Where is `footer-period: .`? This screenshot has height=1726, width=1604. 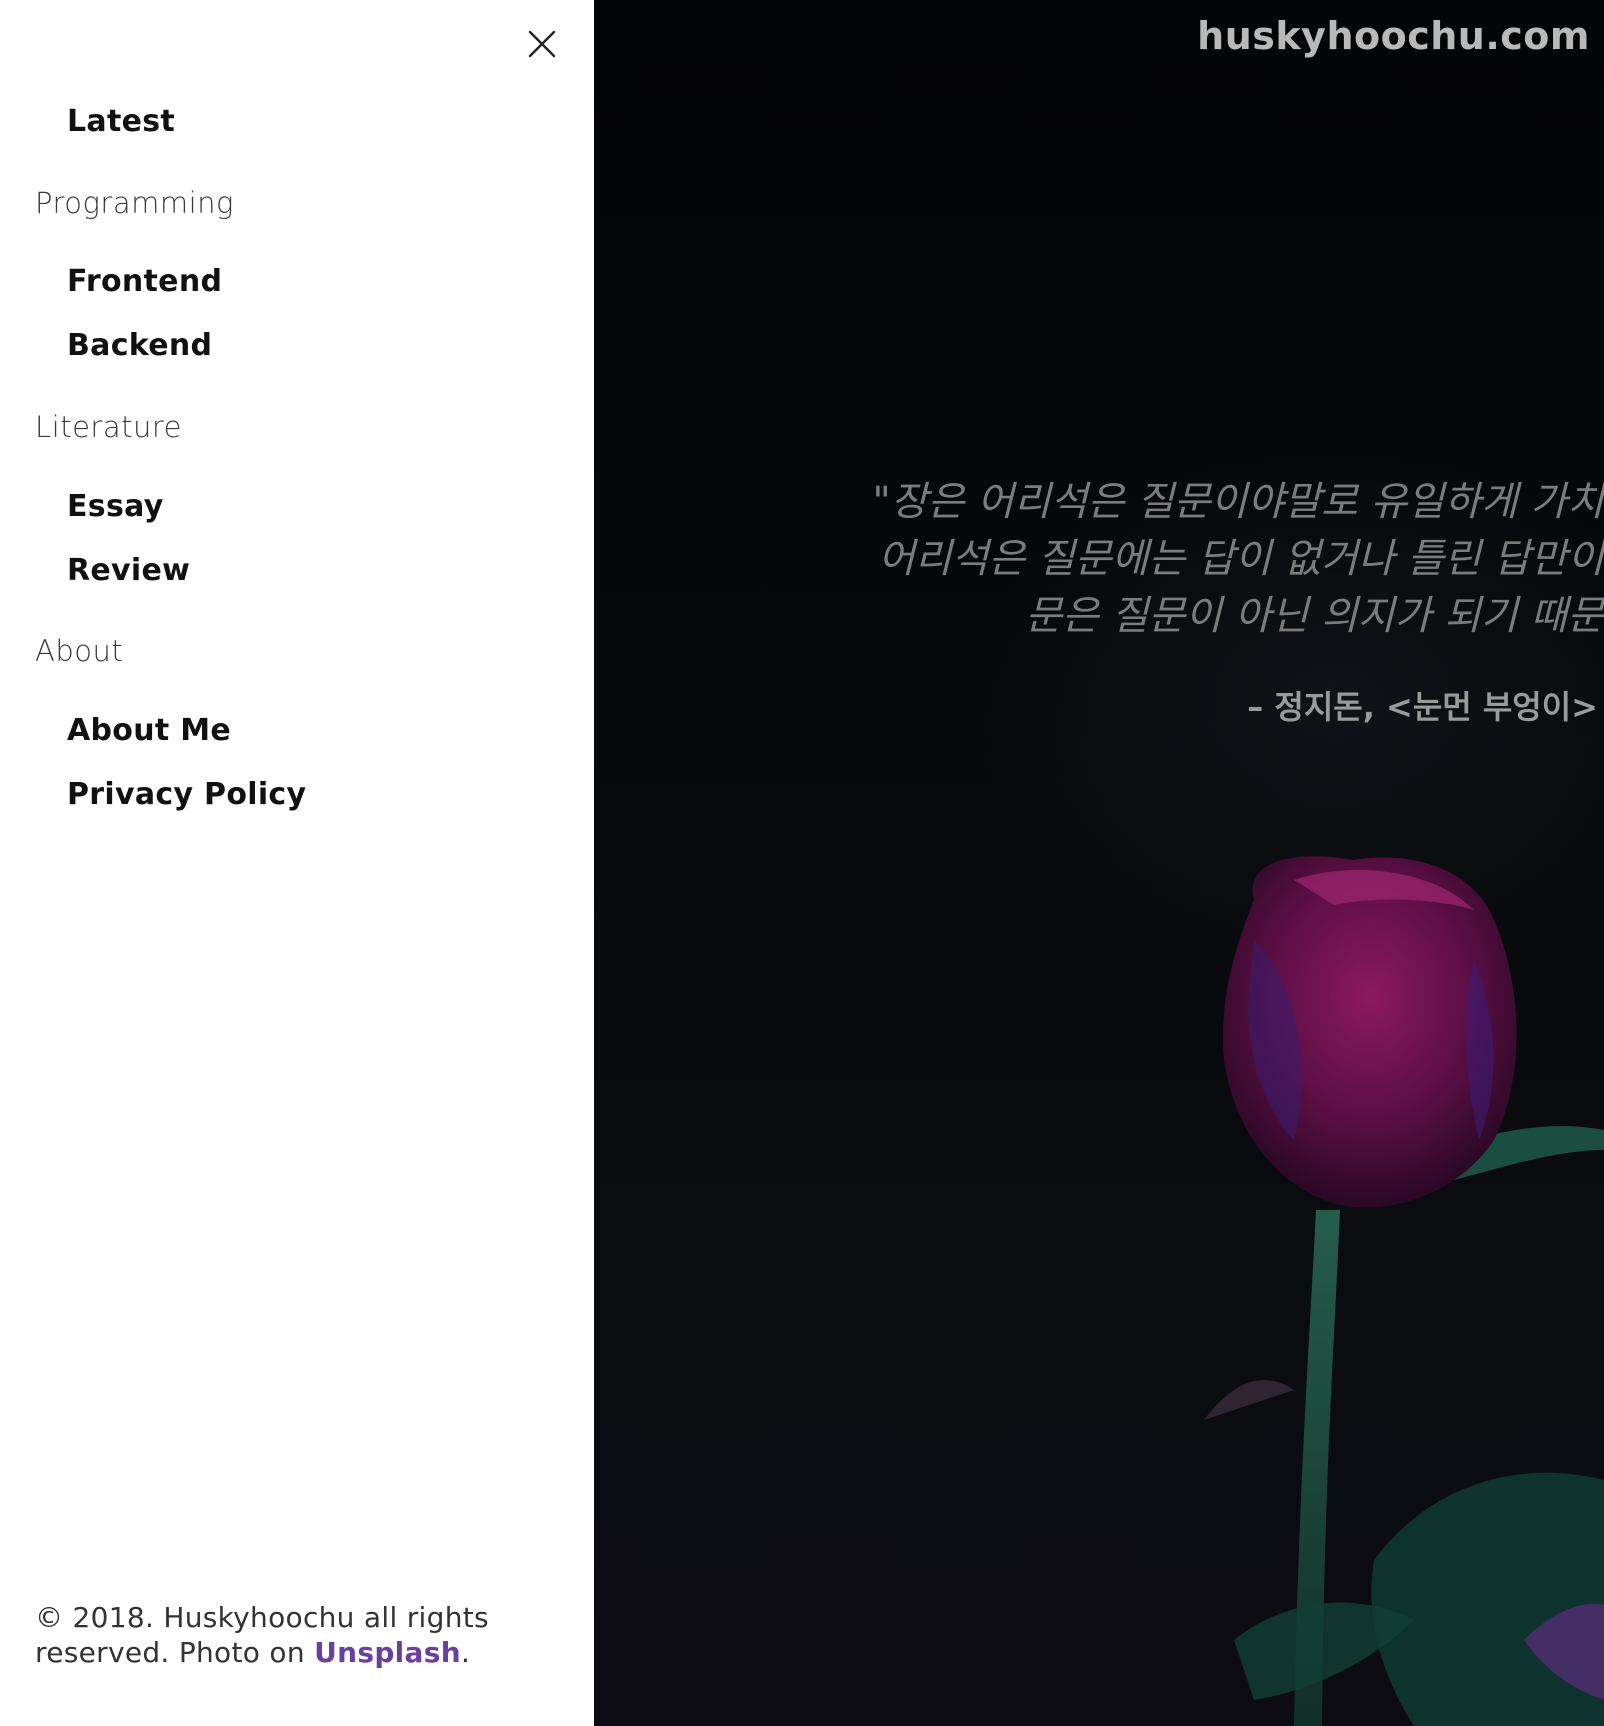
footer-period: . is located at coordinates (465, 1652).